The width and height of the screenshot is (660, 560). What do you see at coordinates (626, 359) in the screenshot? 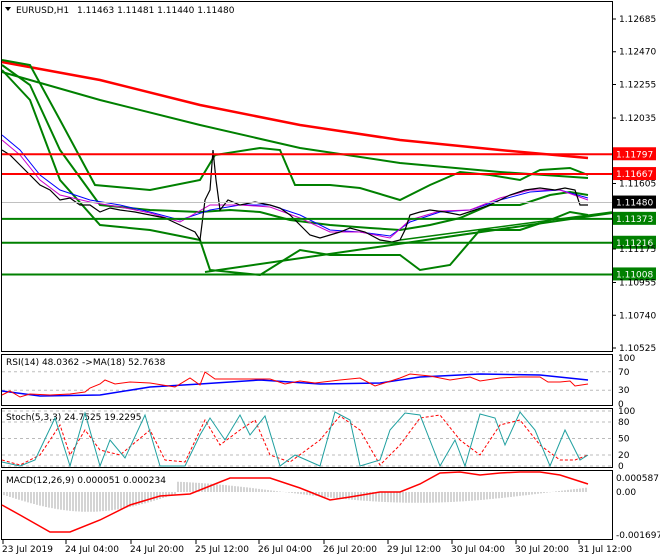
I see `rsi-axis-label: 100` at bounding box center [626, 359].